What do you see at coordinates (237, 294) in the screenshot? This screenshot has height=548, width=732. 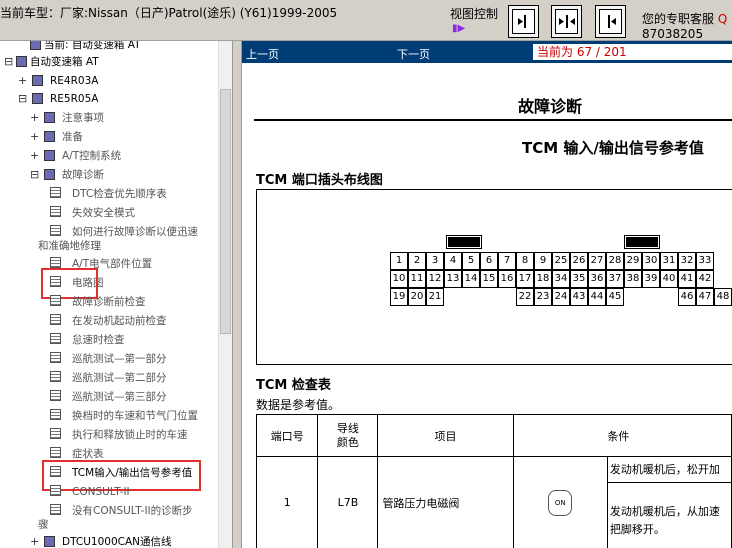 I see `pane-divider` at bounding box center [237, 294].